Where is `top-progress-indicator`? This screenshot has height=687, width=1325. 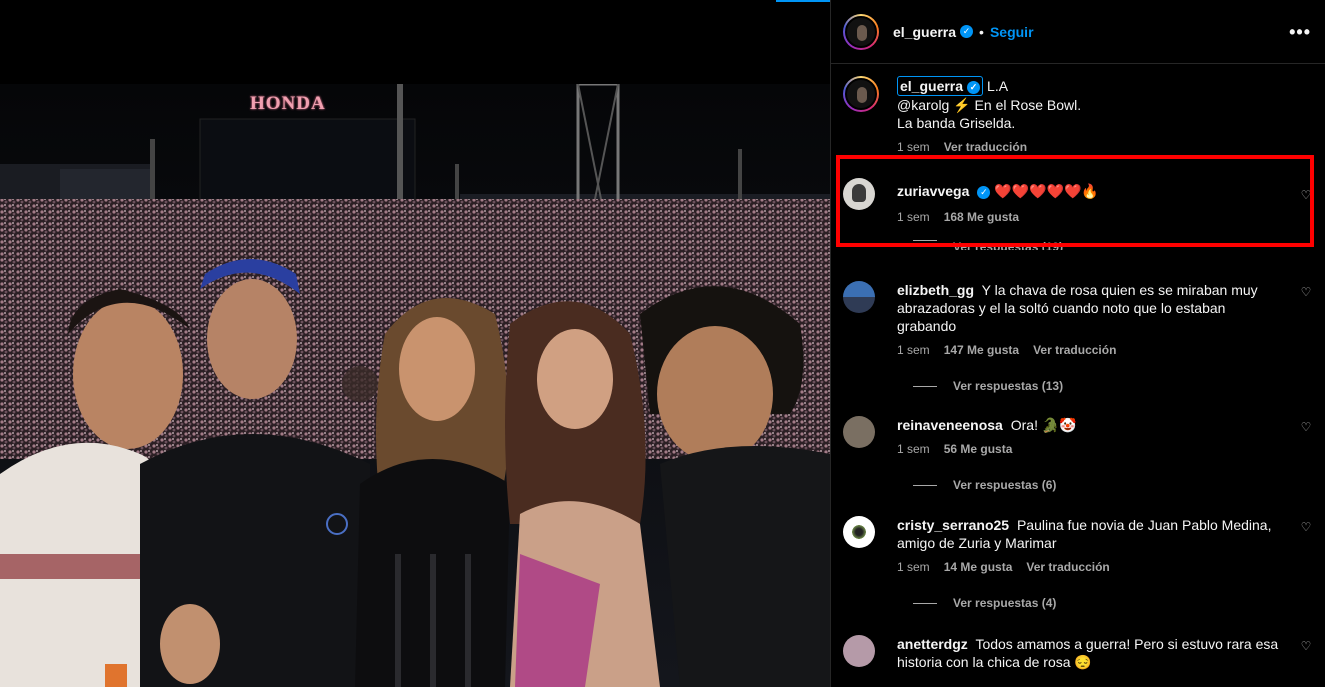 top-progress-indicator is located at coordinates (803, 1).